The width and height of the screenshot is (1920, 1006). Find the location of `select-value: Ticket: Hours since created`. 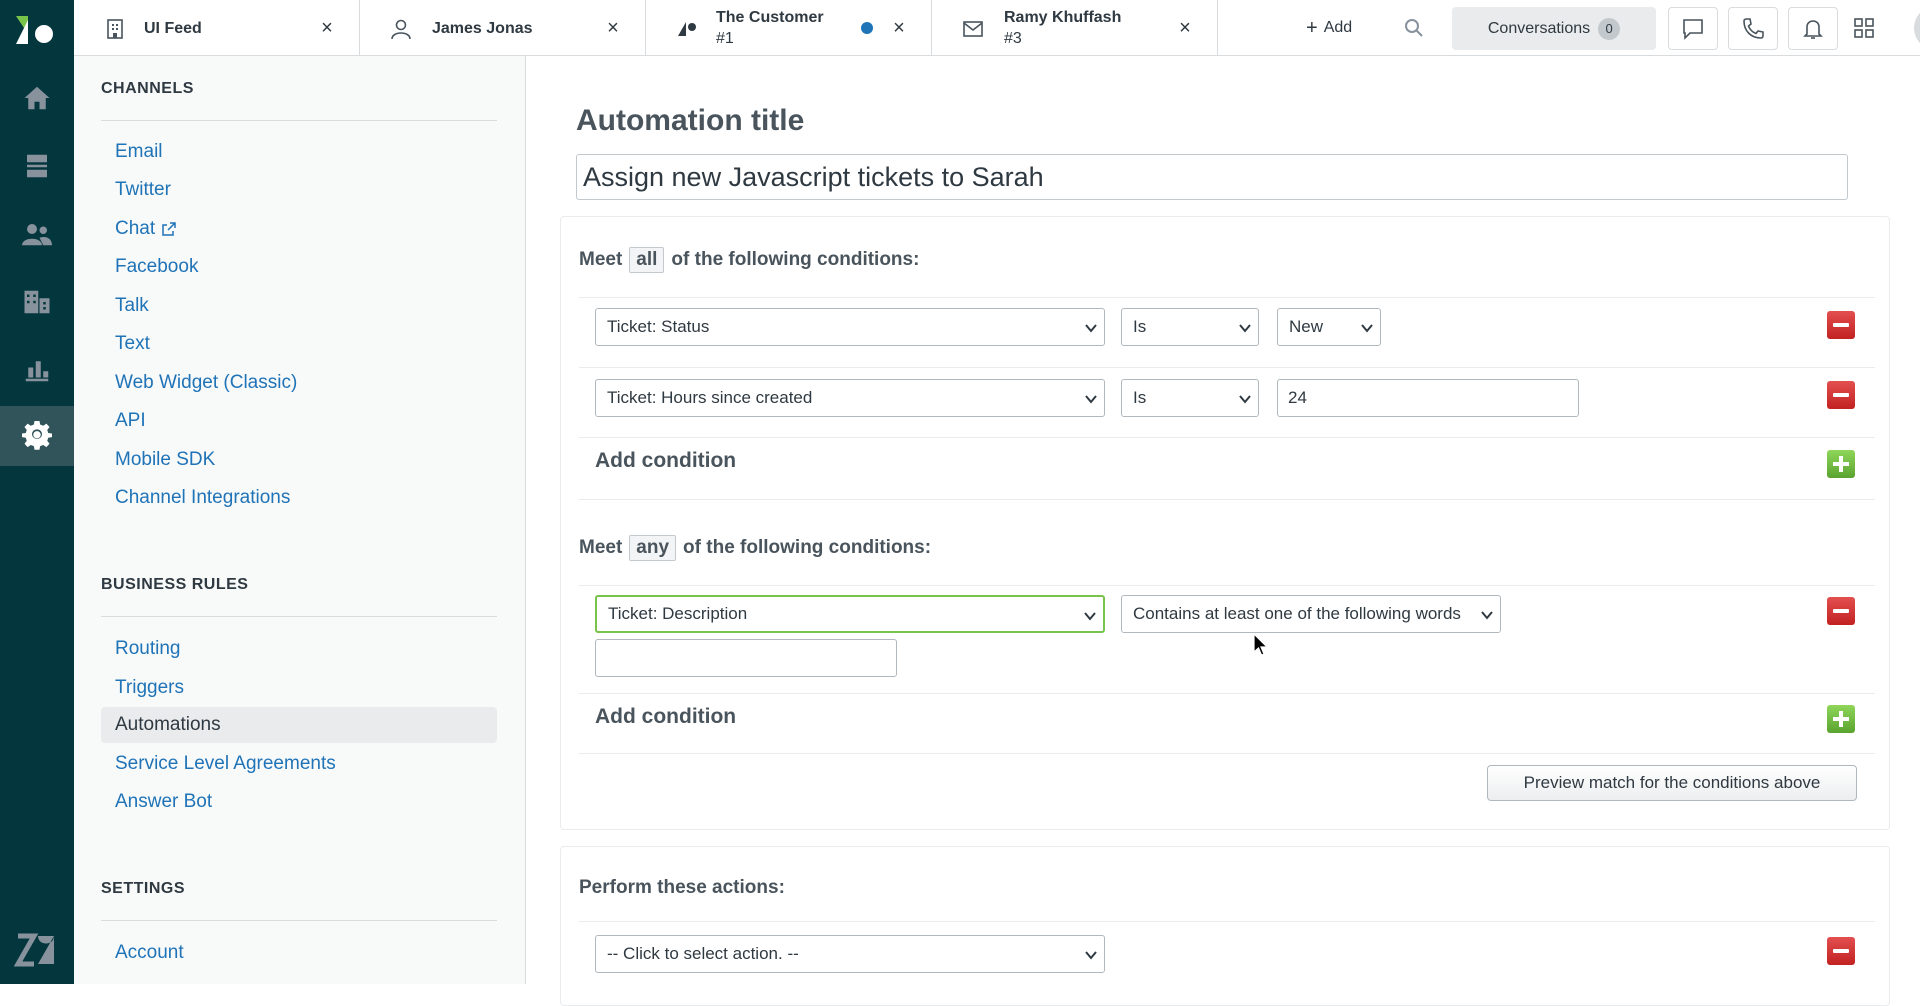

select-value: Ticket: Hours since created is located at coordinates (710, 397).